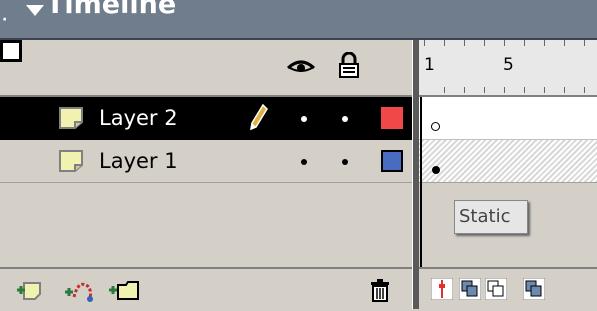  What do you see at coordinates (111, 10) in the screenshot?
I see `panel-title: Timeline` at bounding box center [111, 10].